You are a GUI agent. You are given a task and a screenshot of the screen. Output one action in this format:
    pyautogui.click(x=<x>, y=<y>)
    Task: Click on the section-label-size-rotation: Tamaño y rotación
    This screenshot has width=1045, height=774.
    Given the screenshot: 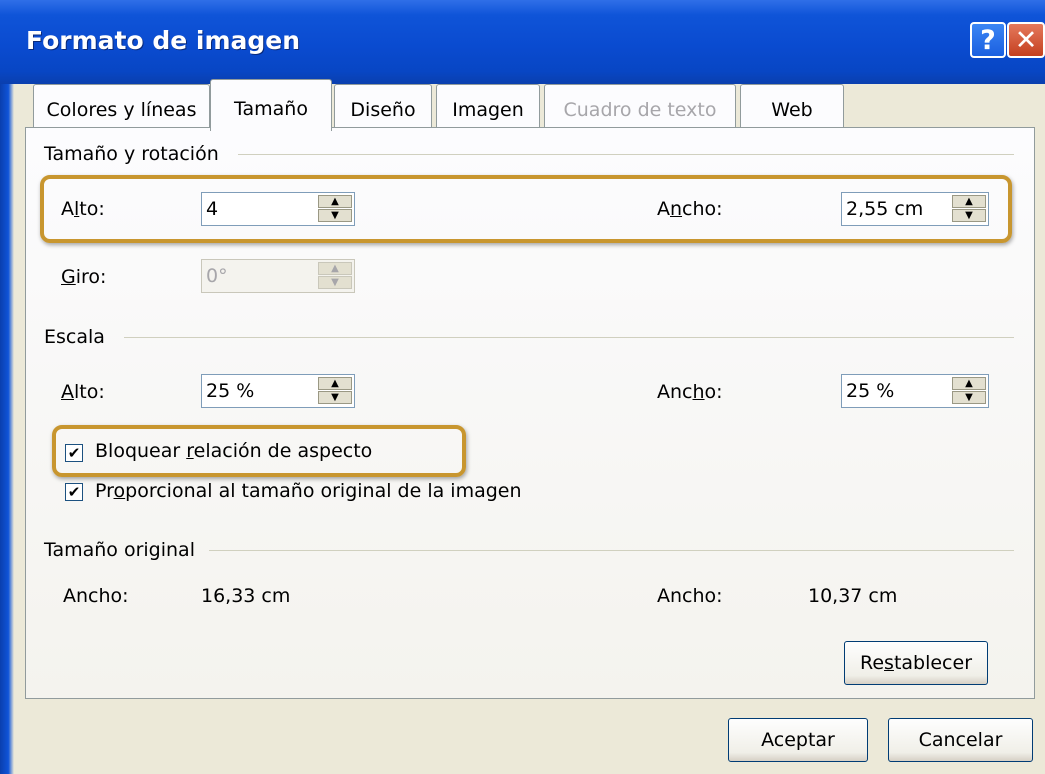 What is the action you would take?
    pyautogui.click(x=131, y=154)
    